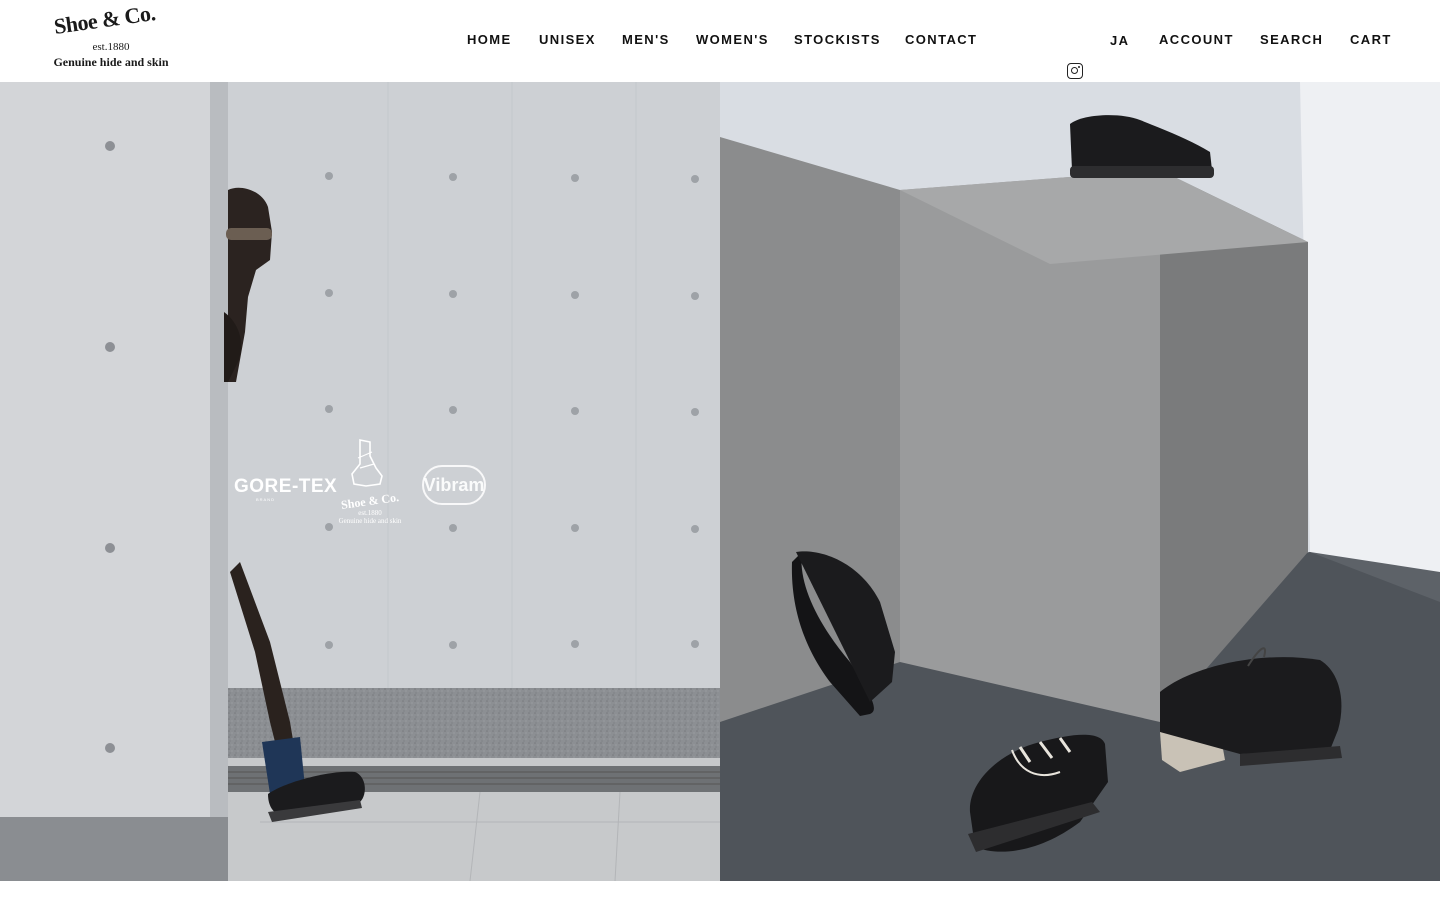 This screenshot has height=900, width=1440. Describe the element at coordinates (720, 890) in the screenshot. I see `below-hero-strip` at that location.